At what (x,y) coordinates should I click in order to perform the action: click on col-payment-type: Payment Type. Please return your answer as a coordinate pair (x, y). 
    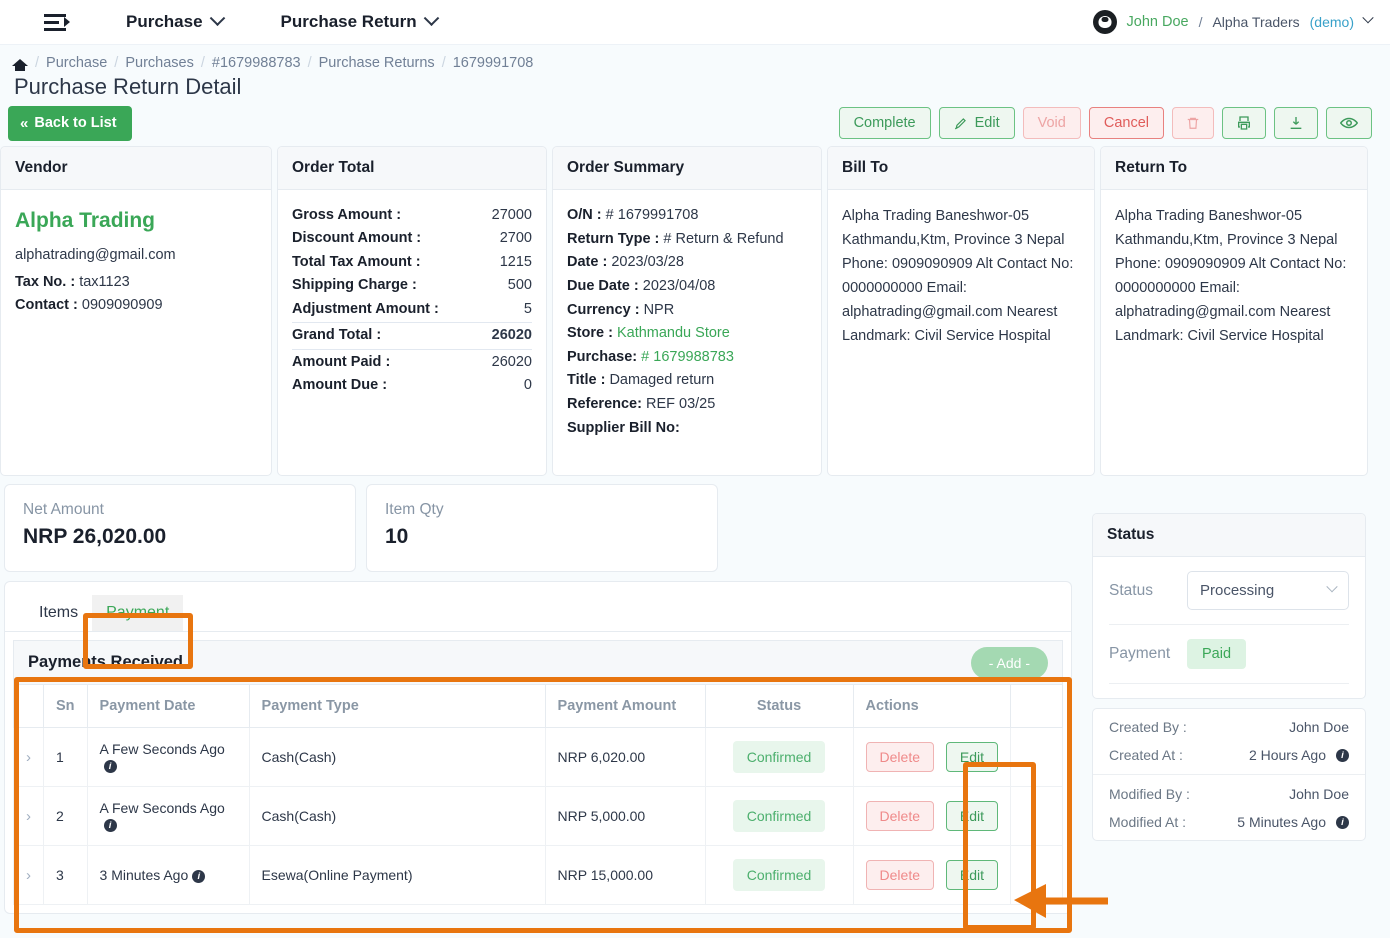
    Looking at the image, I should click on (397, 706).